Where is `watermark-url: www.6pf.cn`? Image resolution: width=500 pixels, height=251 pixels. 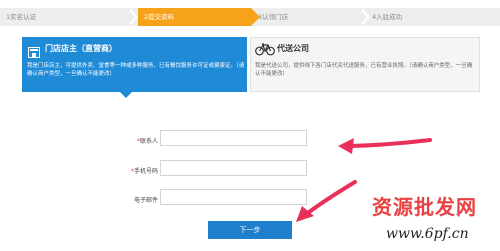 watermark-url: www.6pf.cn is located at coordinates (427, 234).